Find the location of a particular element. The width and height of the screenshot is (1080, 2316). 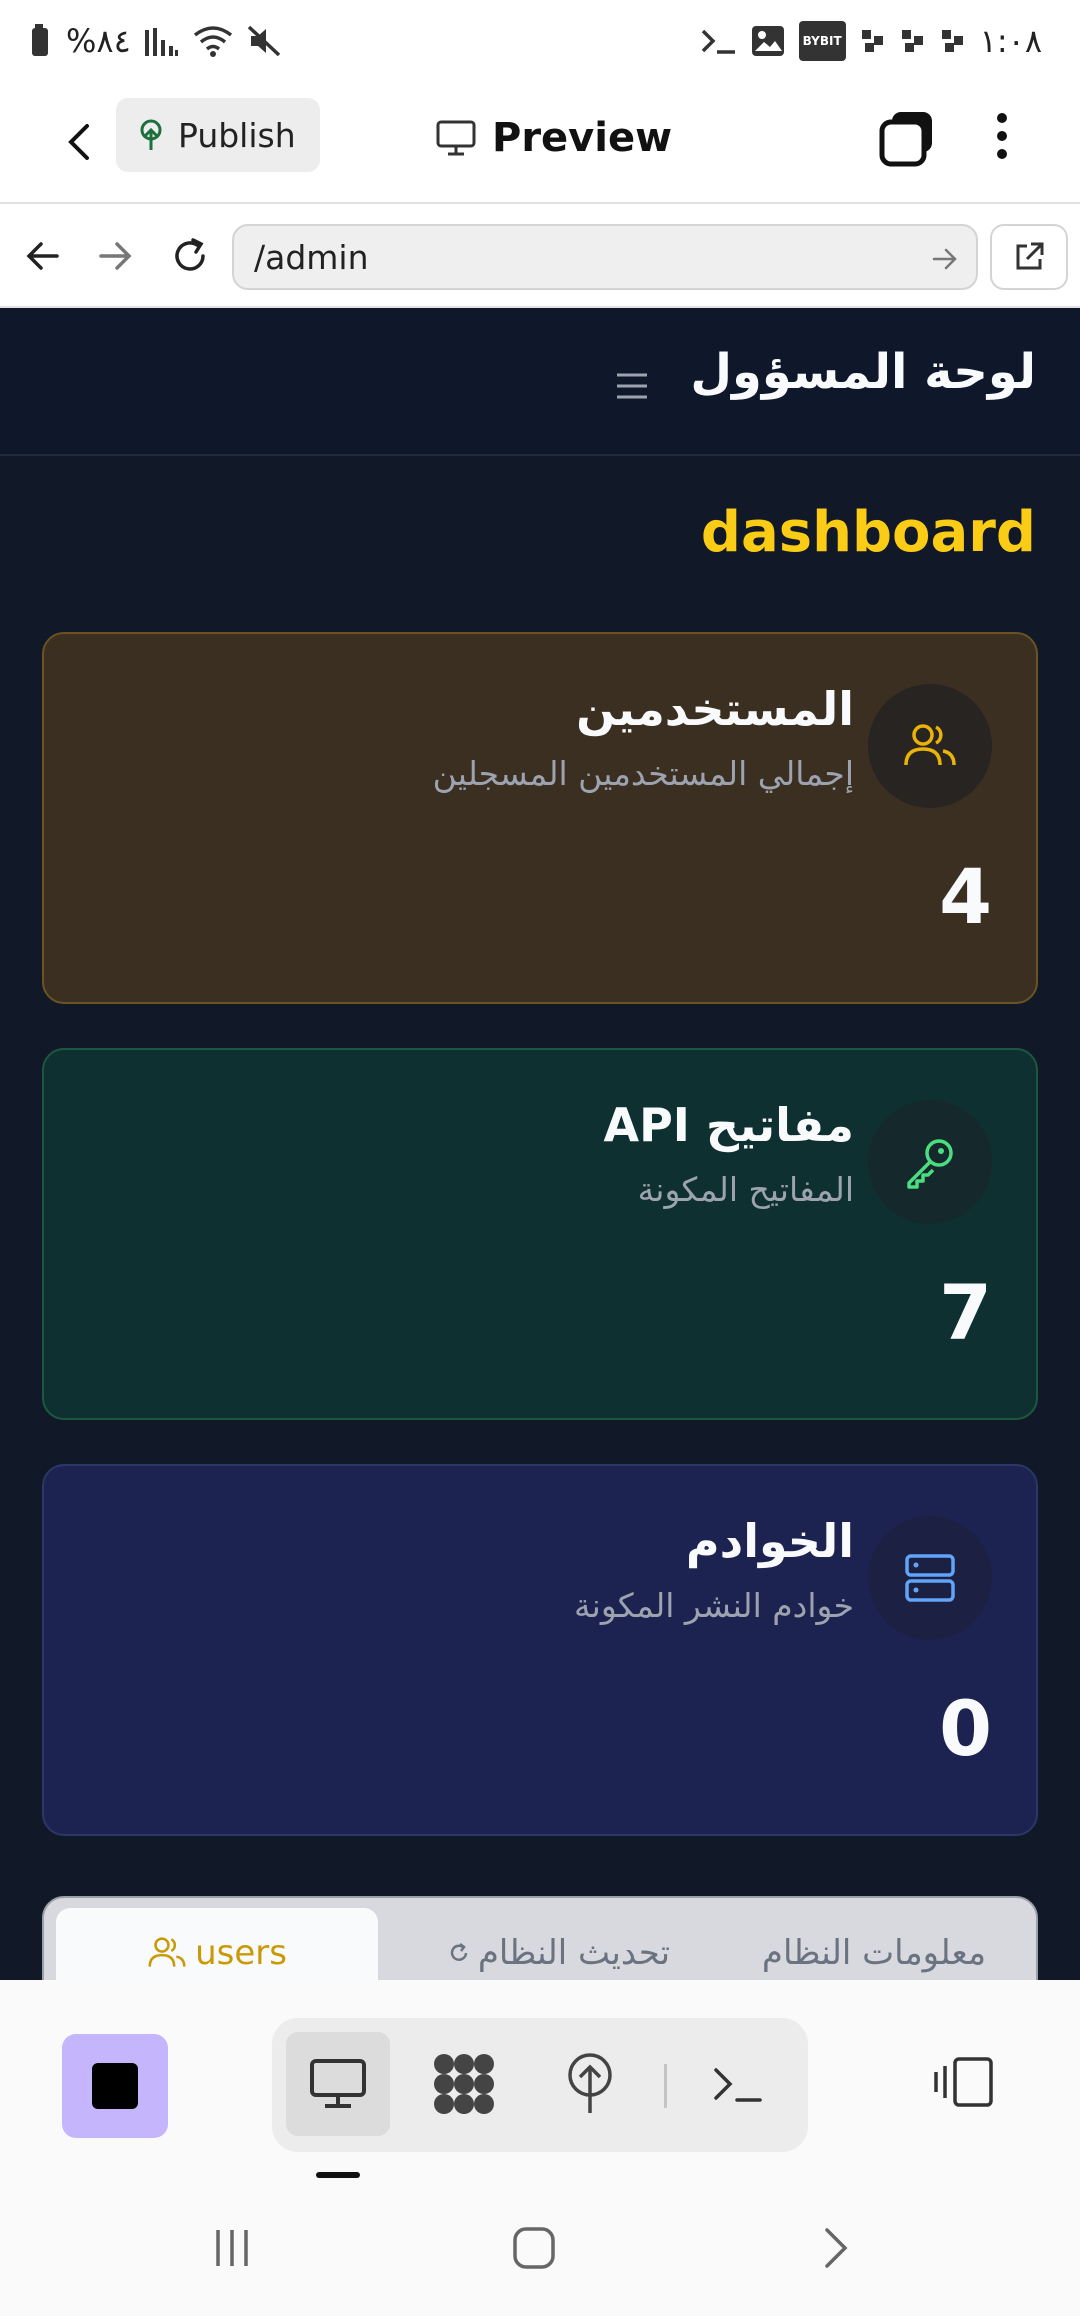

battery-icon is located at coordinates (42, 41).